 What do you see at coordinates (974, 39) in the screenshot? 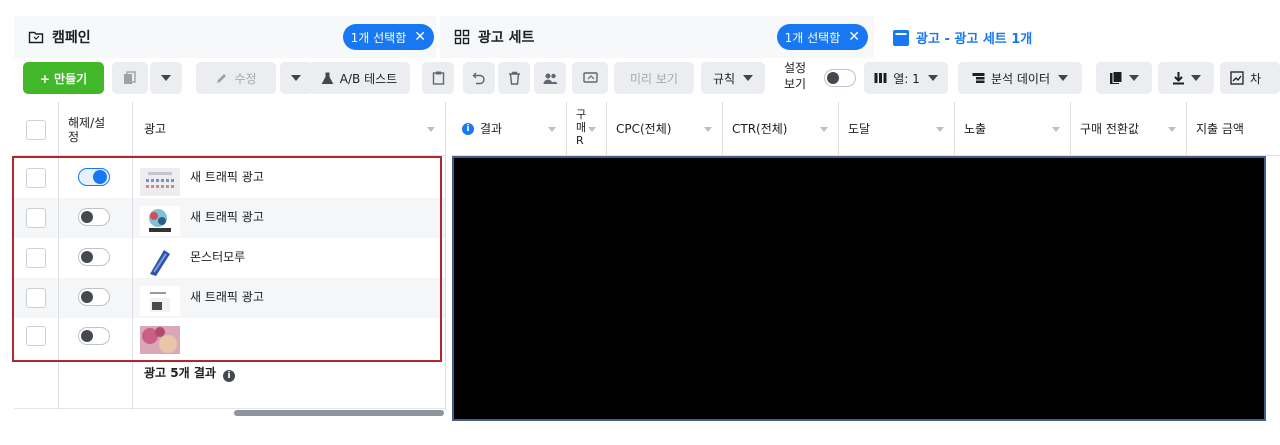
I see `tab-ad-label: 광고 - 광고 세트 1개` at bounding box center [974, 39].